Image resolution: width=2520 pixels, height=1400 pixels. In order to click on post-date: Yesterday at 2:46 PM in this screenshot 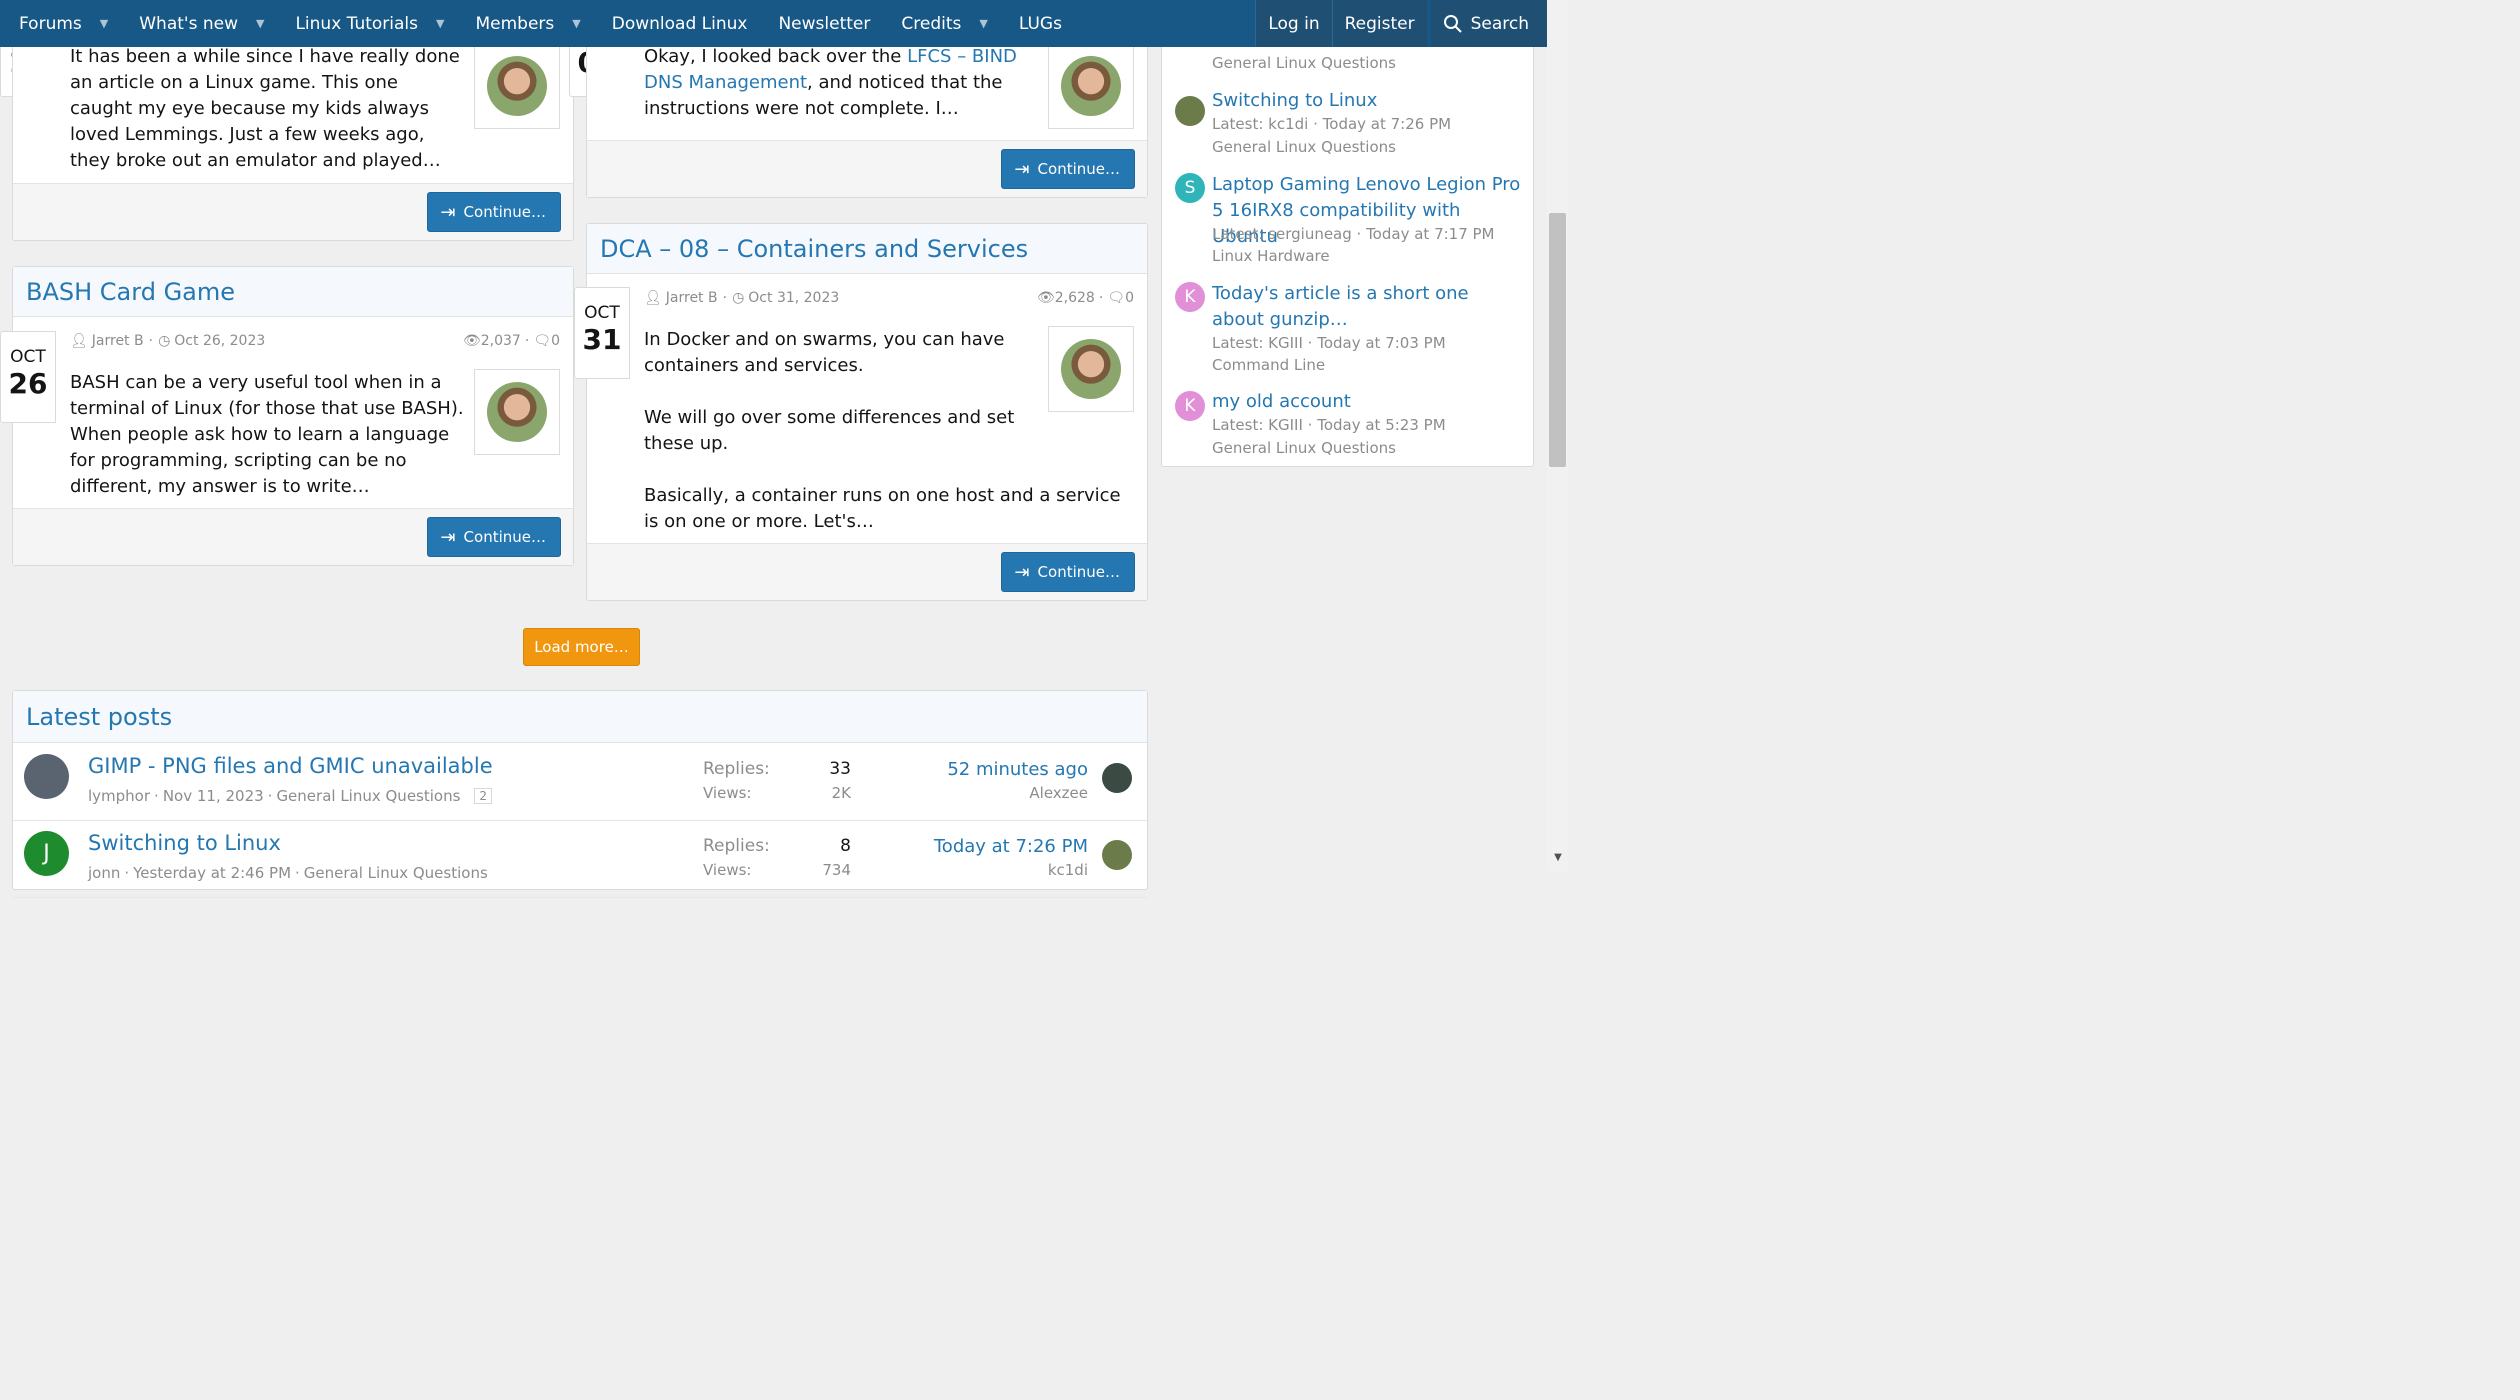, I will do `click(212, 873)`.